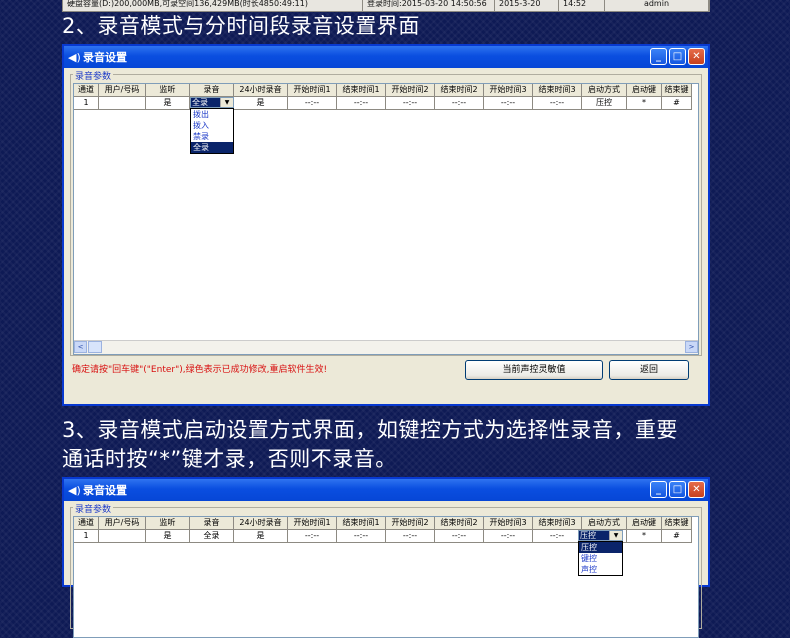 This screenshot has height=638, width=790. I want to click on close-button: ✕, so click(696, 56).